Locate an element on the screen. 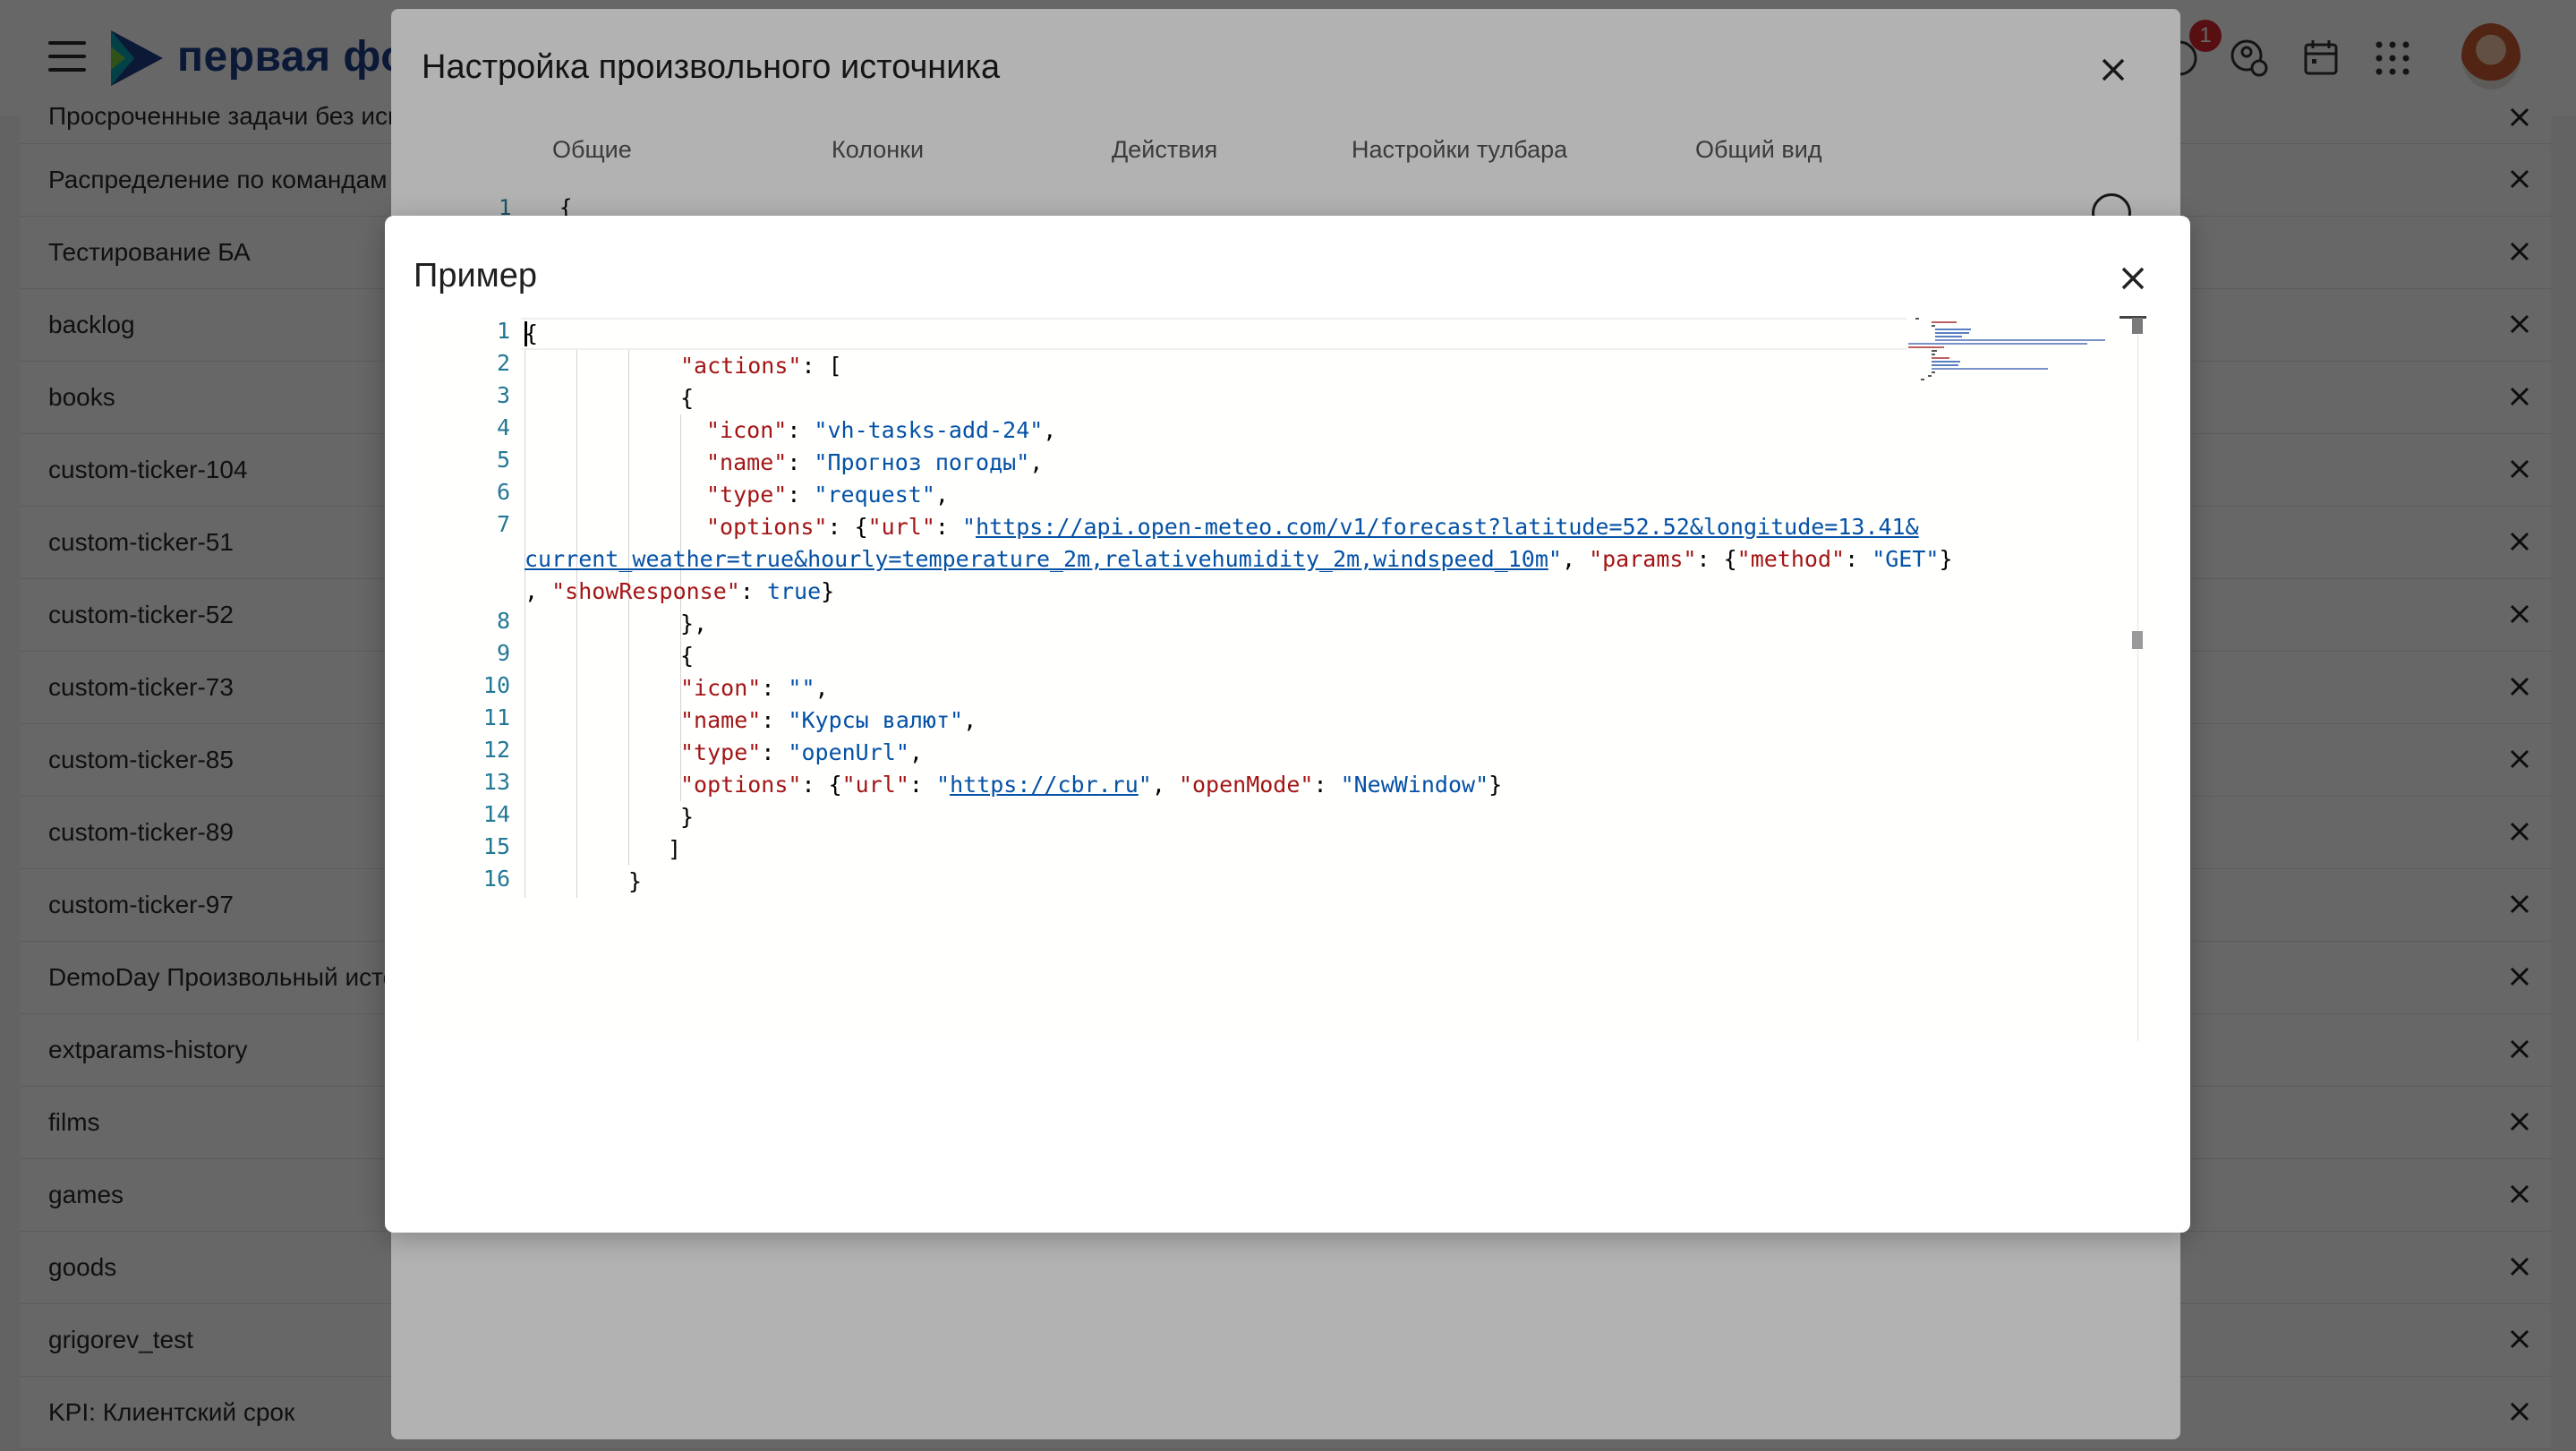  line-number: 4 is located at coordinates (503, 427).